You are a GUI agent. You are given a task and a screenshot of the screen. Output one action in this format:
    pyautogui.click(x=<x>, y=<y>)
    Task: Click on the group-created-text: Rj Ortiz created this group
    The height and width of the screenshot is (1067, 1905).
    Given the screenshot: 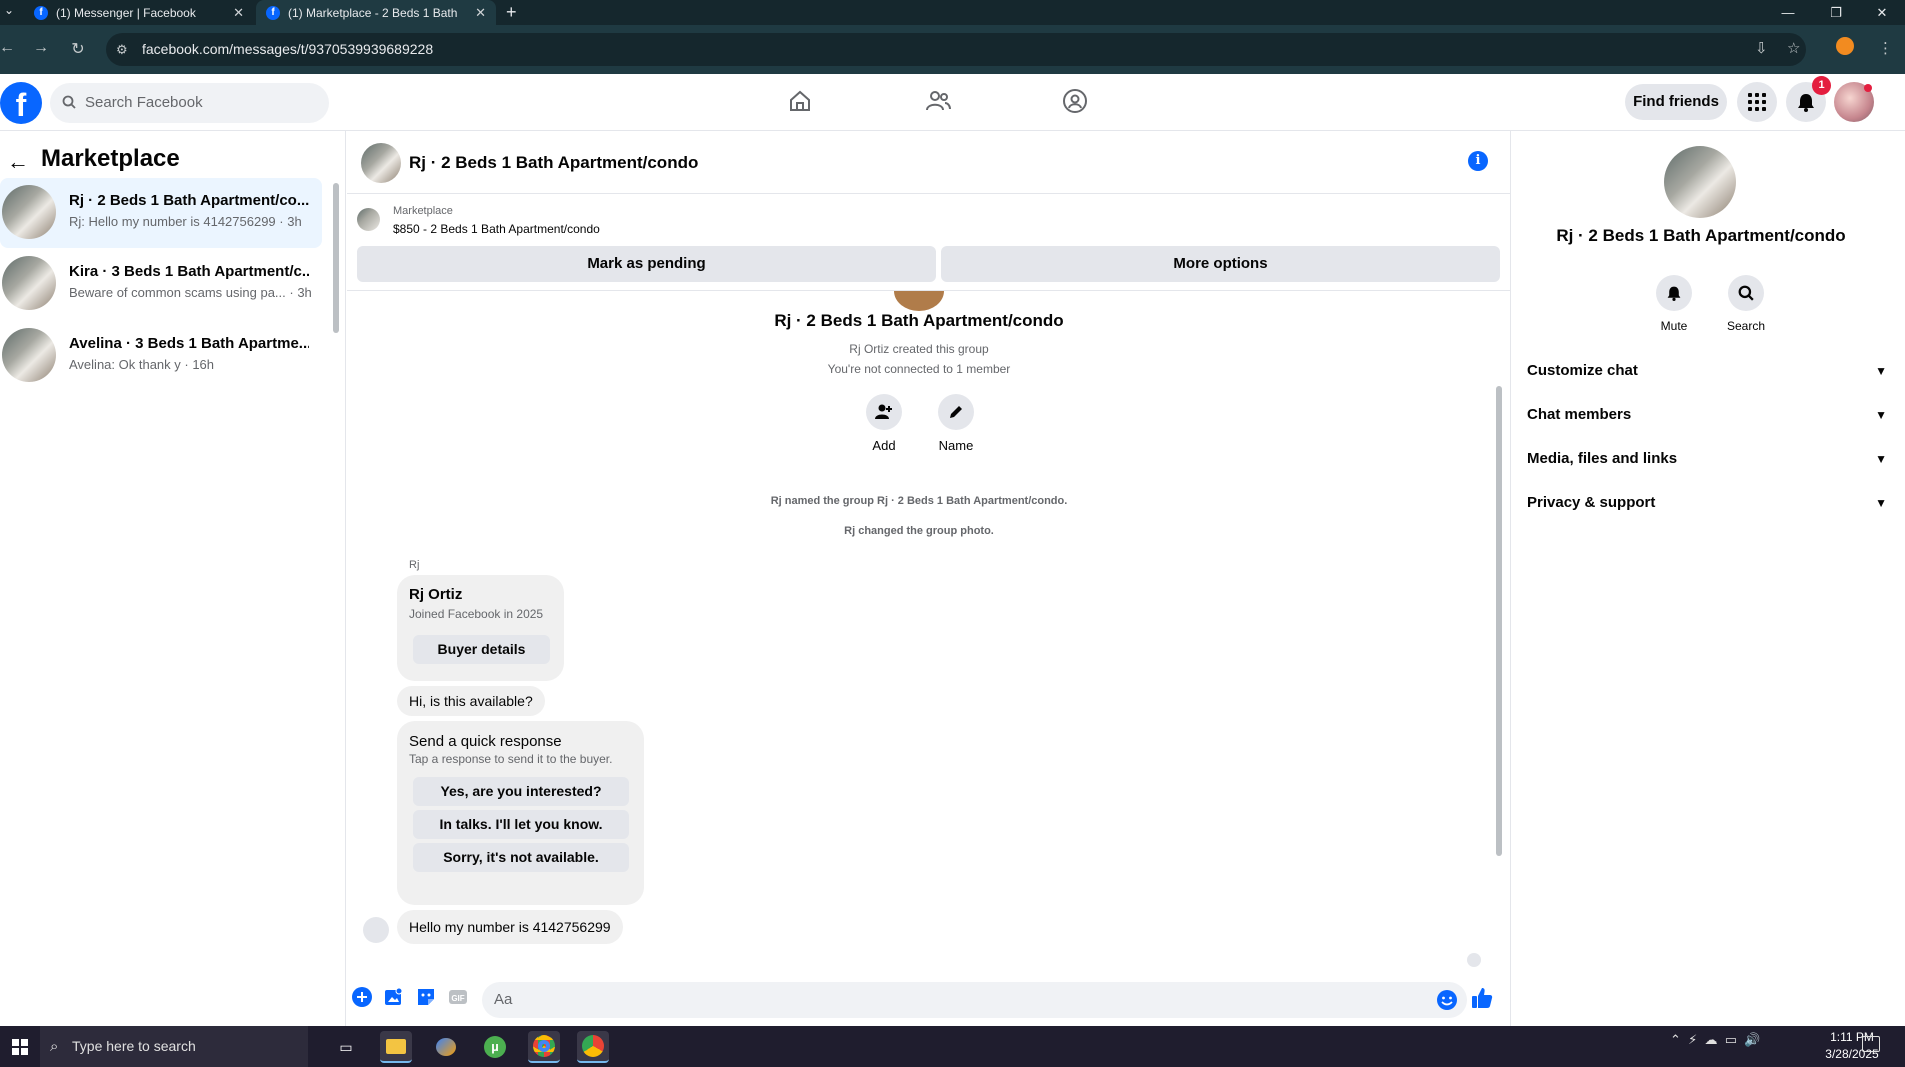 What is the action you would take?
    pyautogui.click(x=919, y=349)
    